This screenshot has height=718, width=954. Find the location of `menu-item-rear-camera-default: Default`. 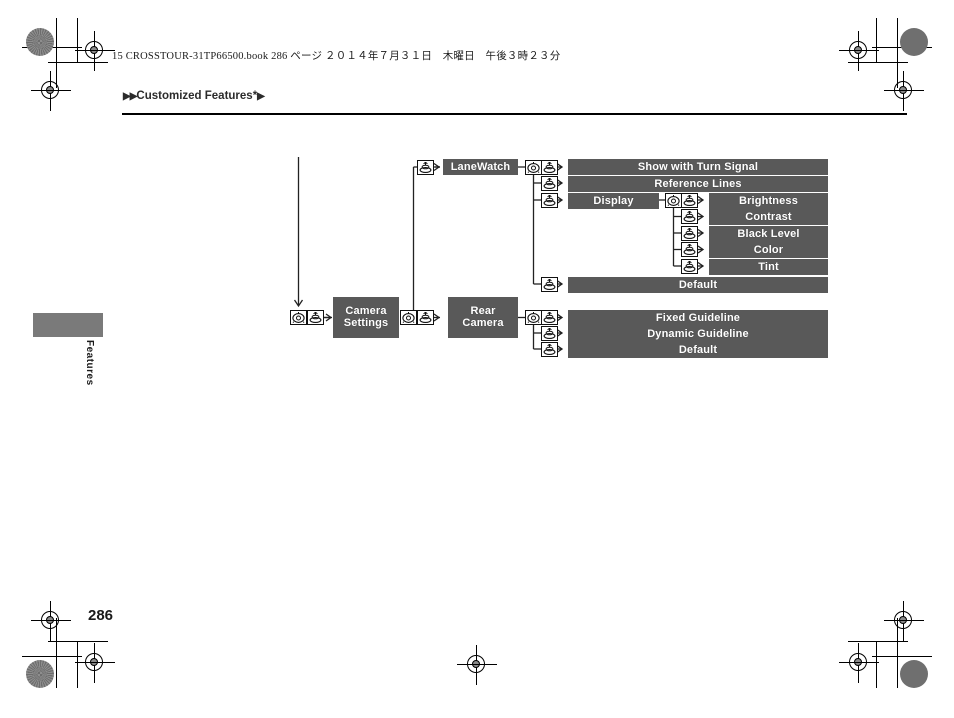

menu-item-rear-camera-default: Default is located at coordinates (698, 349).